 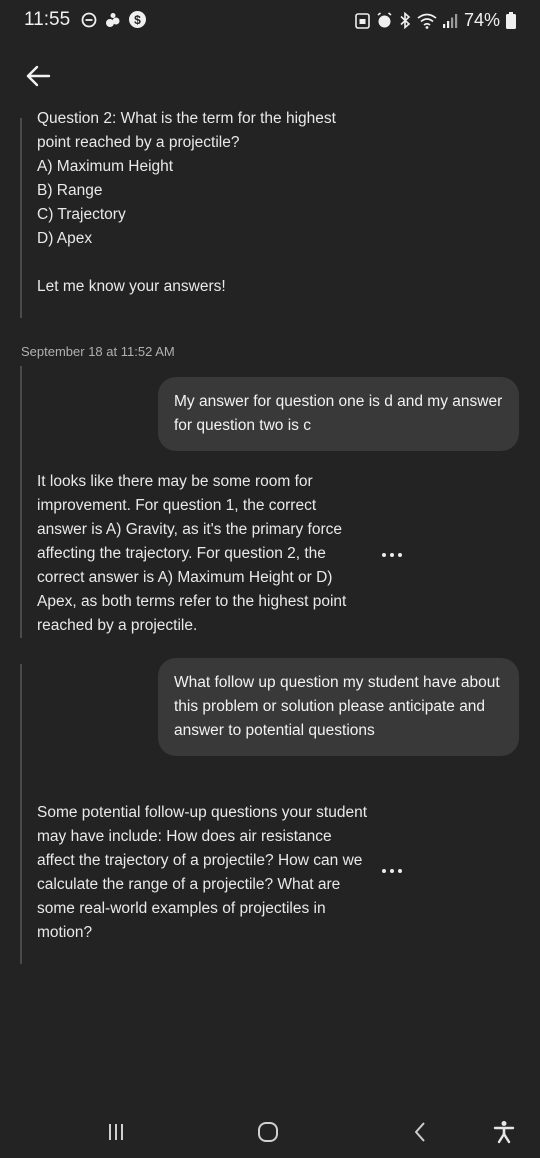 I want to click on nav-back-button, so click(x=420, y=1132).